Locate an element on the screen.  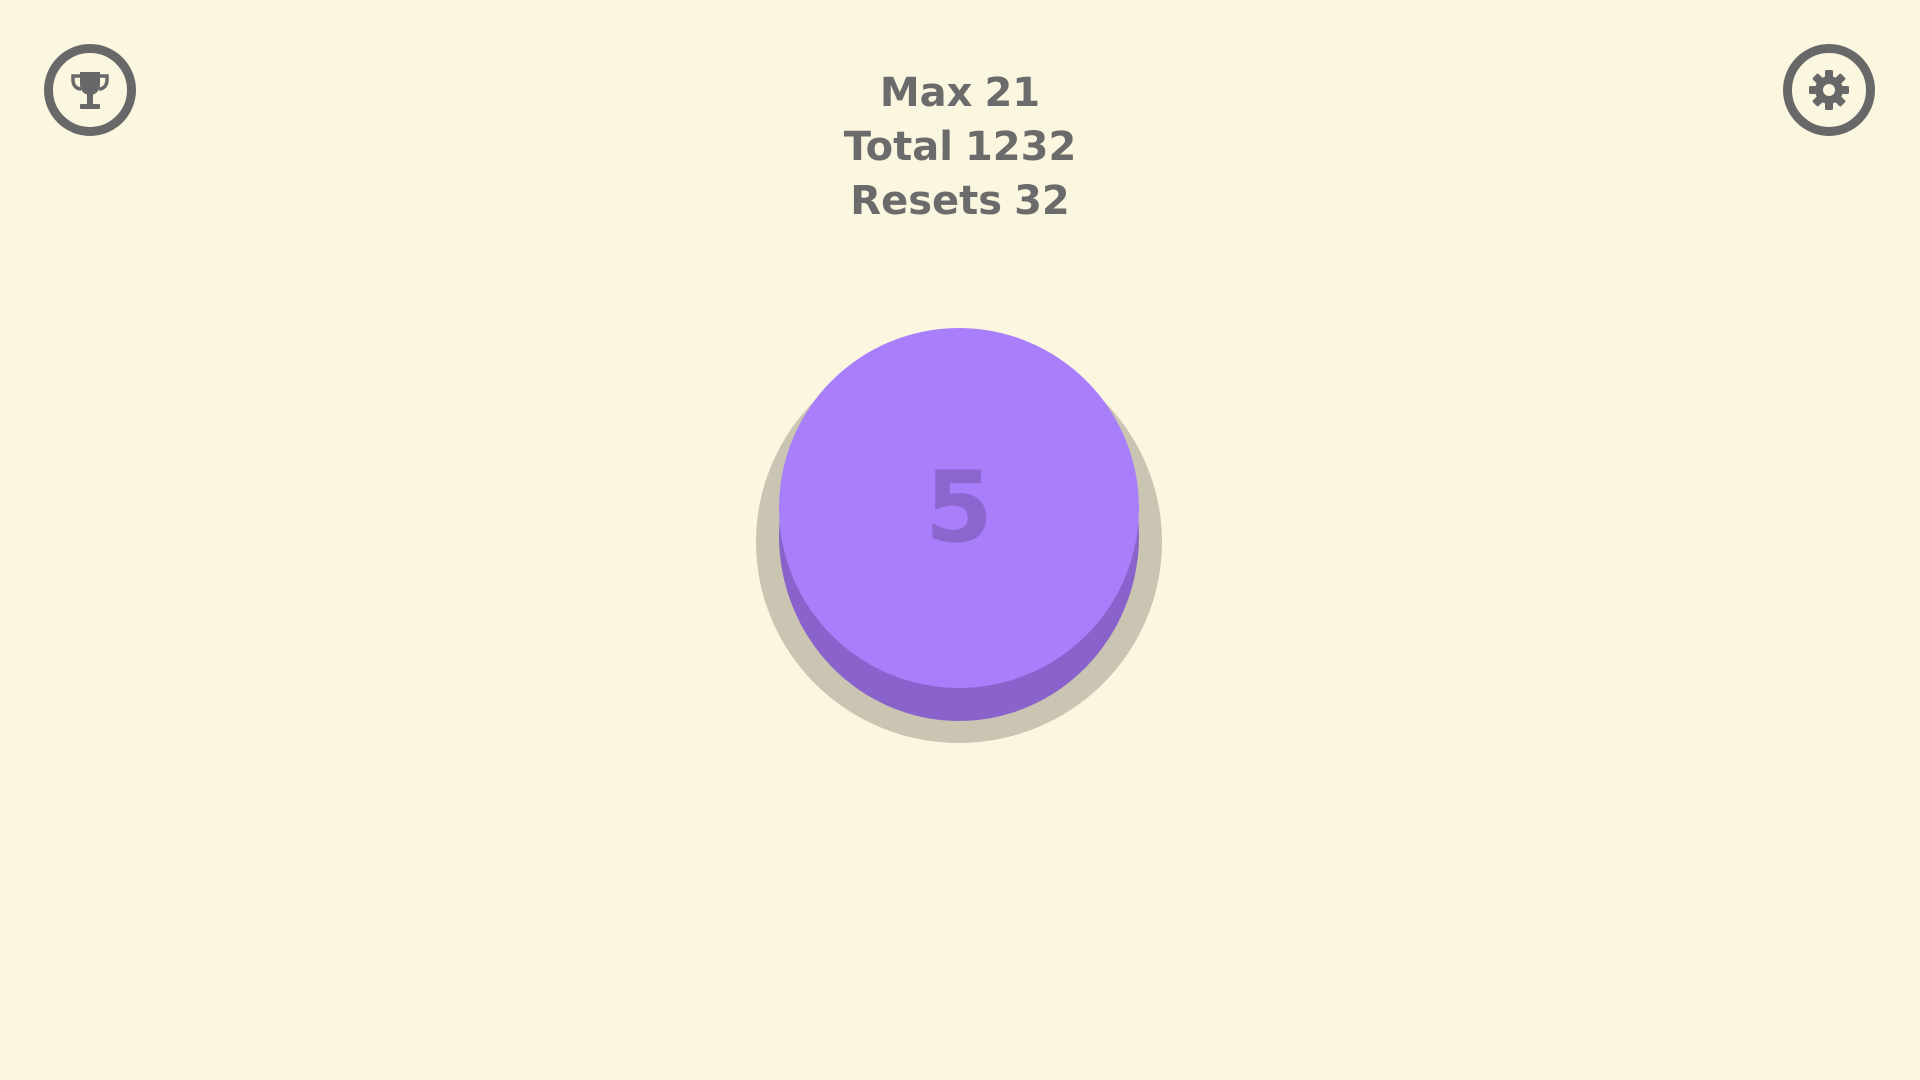
max-value: 21 is located at coordinates (1012, 93).